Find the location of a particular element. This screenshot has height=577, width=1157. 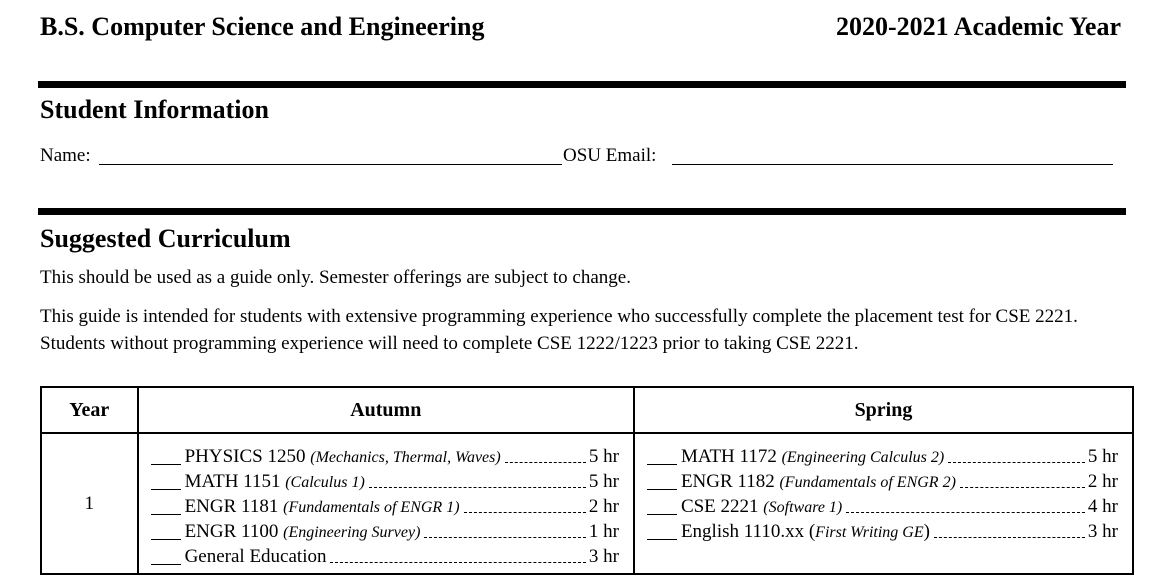

course-item: MATH 1151 (Calculus 1) 5 hr is located at coordinates (384, 481).